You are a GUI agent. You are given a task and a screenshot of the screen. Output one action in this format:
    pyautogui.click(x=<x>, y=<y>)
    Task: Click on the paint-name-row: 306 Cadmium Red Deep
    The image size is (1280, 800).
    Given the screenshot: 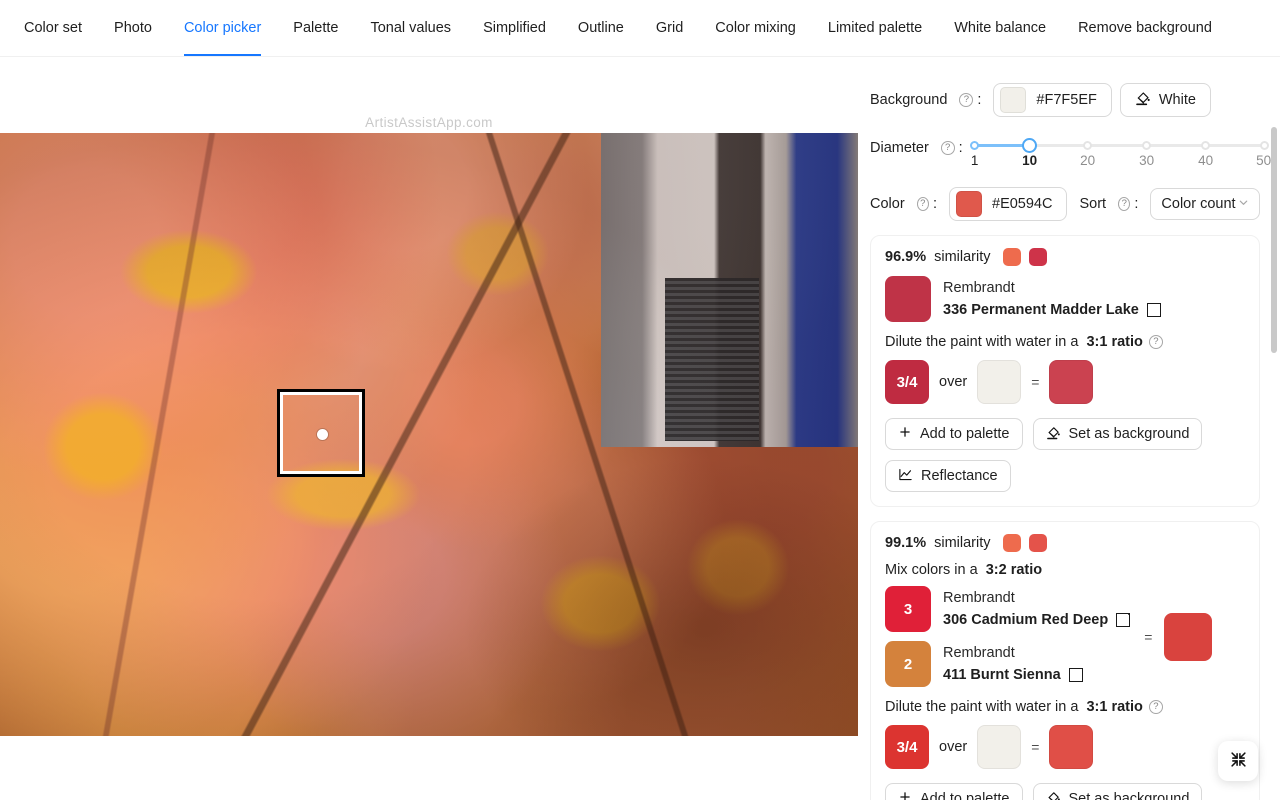 What is the action you would take?
    pyautogui.click(x=1037, y=620)
    